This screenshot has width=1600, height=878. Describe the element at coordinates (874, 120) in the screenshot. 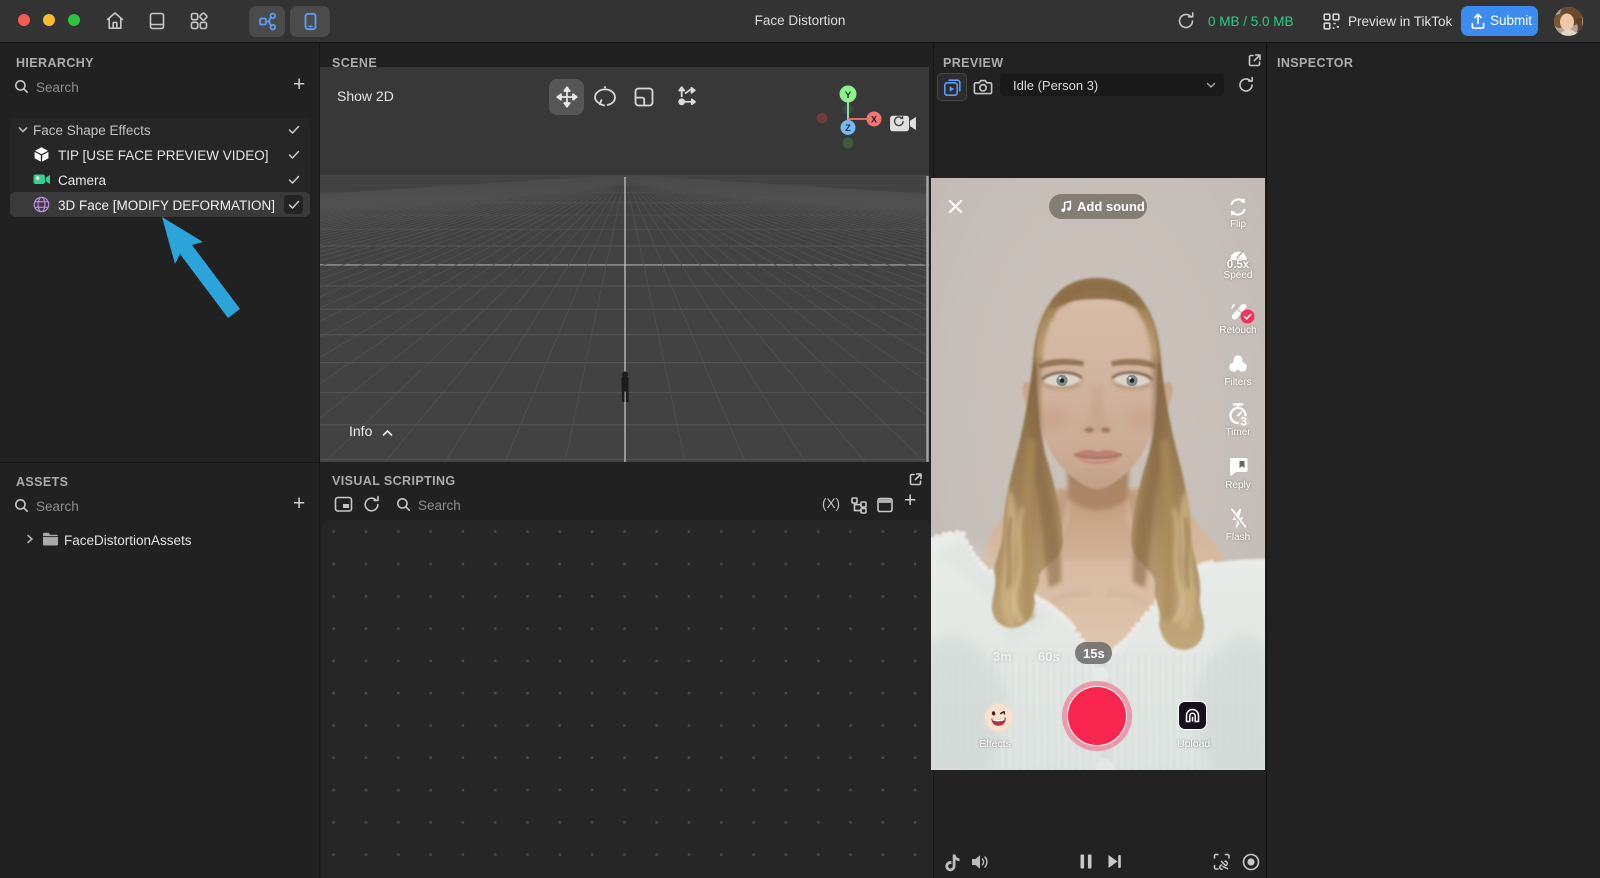

I see `svg-text: X` at that location.